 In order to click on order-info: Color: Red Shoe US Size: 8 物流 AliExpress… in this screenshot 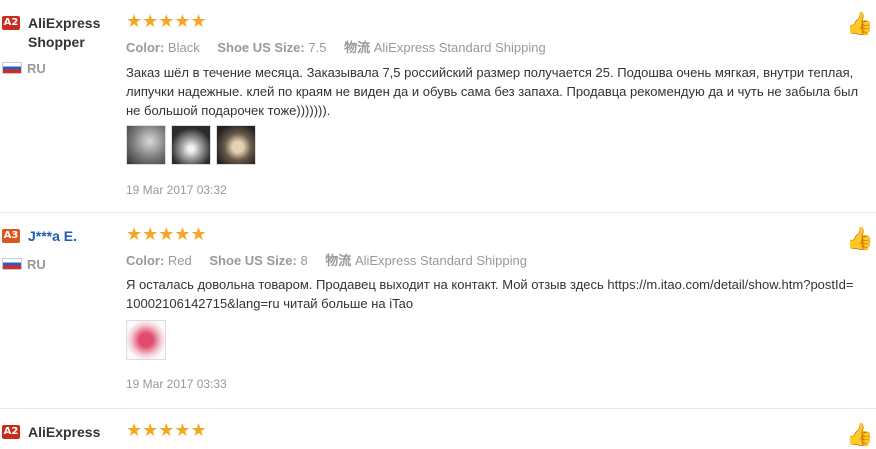, I will do `click(326, 259)`.